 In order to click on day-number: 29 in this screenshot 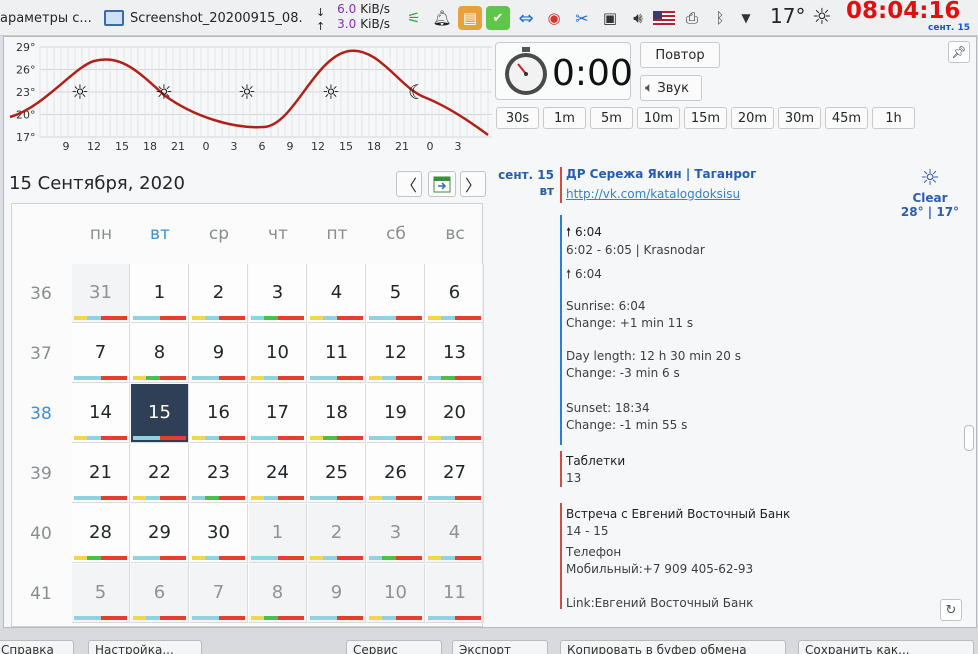, I will do `click(159, 532)`.